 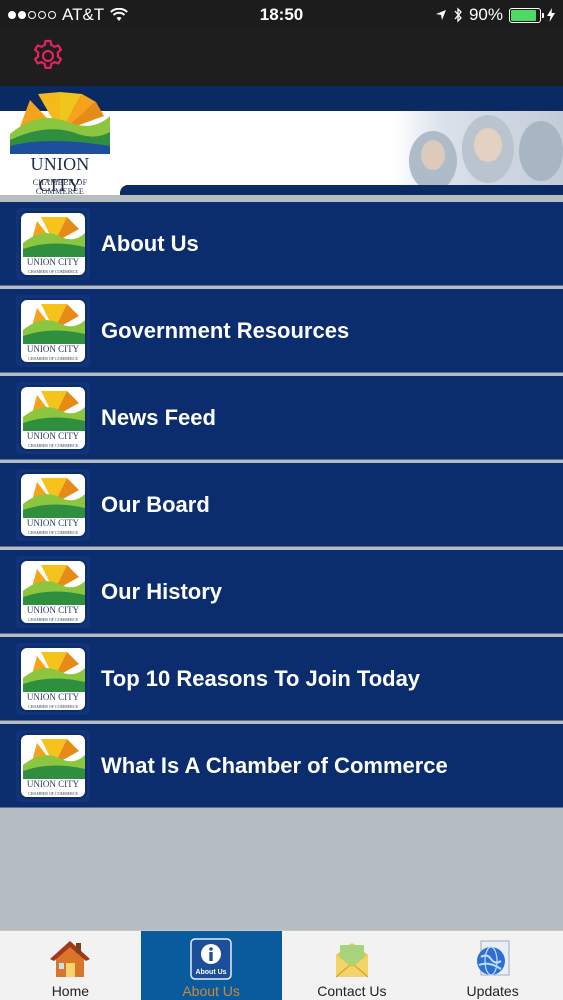 What do you see at coordinates (281, 418) in the screenshot?
I see `menu-item-news-feed: UNION CITY CHAMBER OF COMMERCE News Feed` at bounding box center [281, 418].